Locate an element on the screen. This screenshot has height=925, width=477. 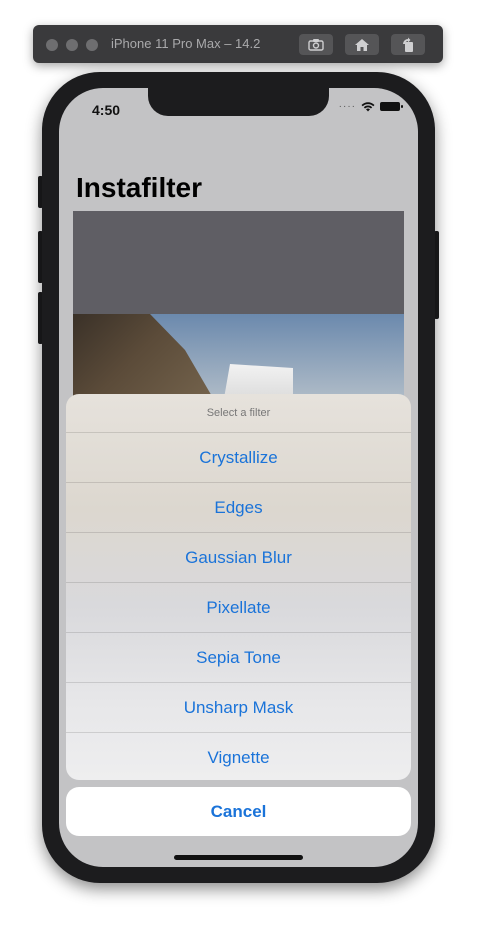
cellular-signal-icon: ···· is located at coordinates (347, 106).